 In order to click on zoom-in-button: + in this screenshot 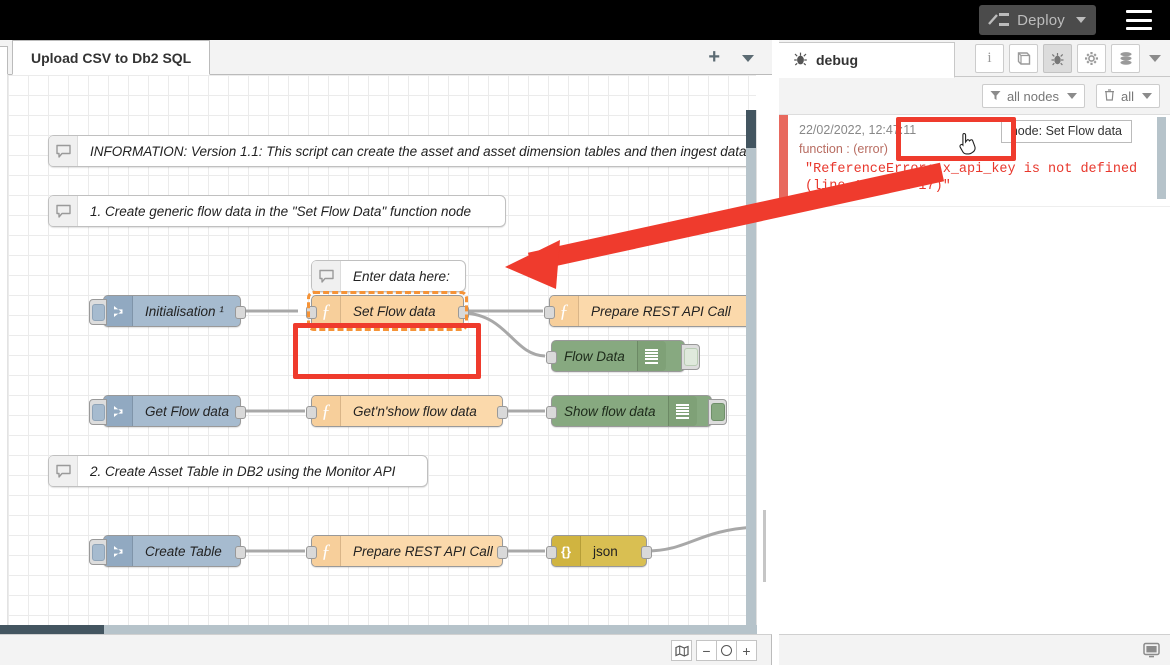, I will do `click(746, 650)`.